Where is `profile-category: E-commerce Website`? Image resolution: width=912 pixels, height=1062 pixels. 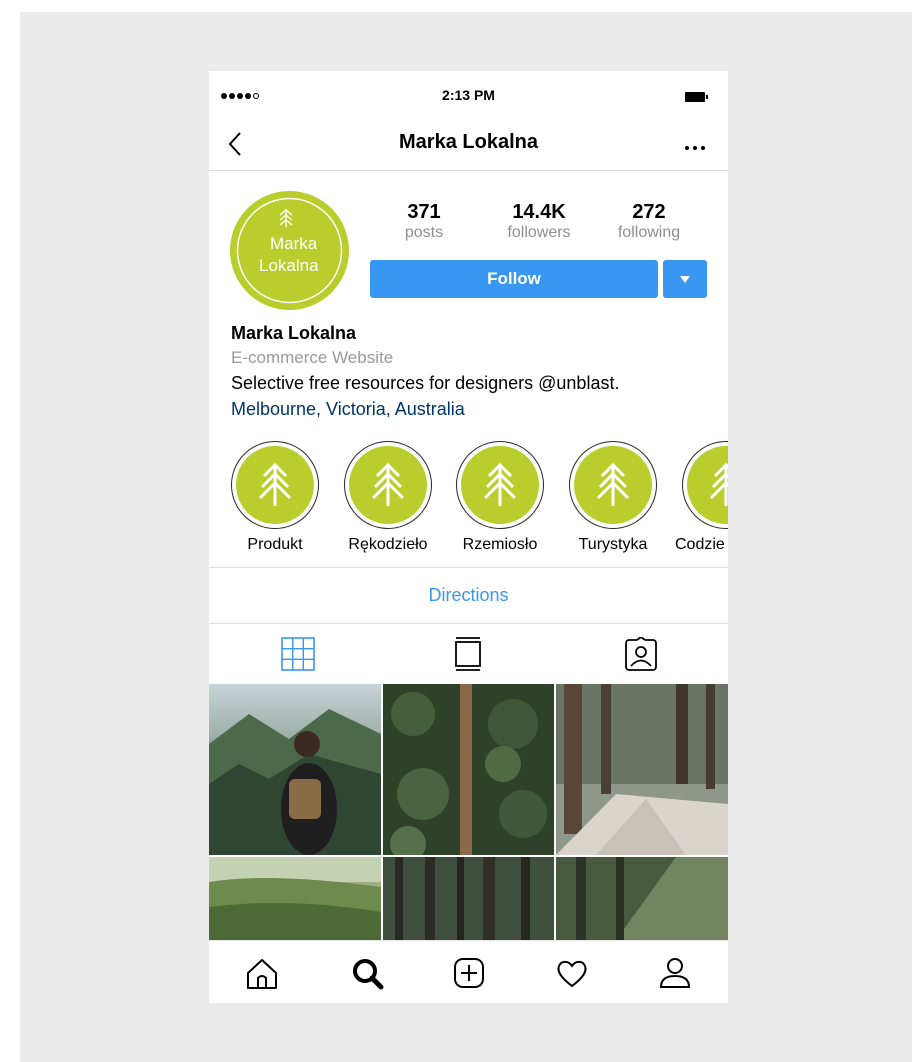 profile-category: E-commerce Website is located at coordinates (312, 357).